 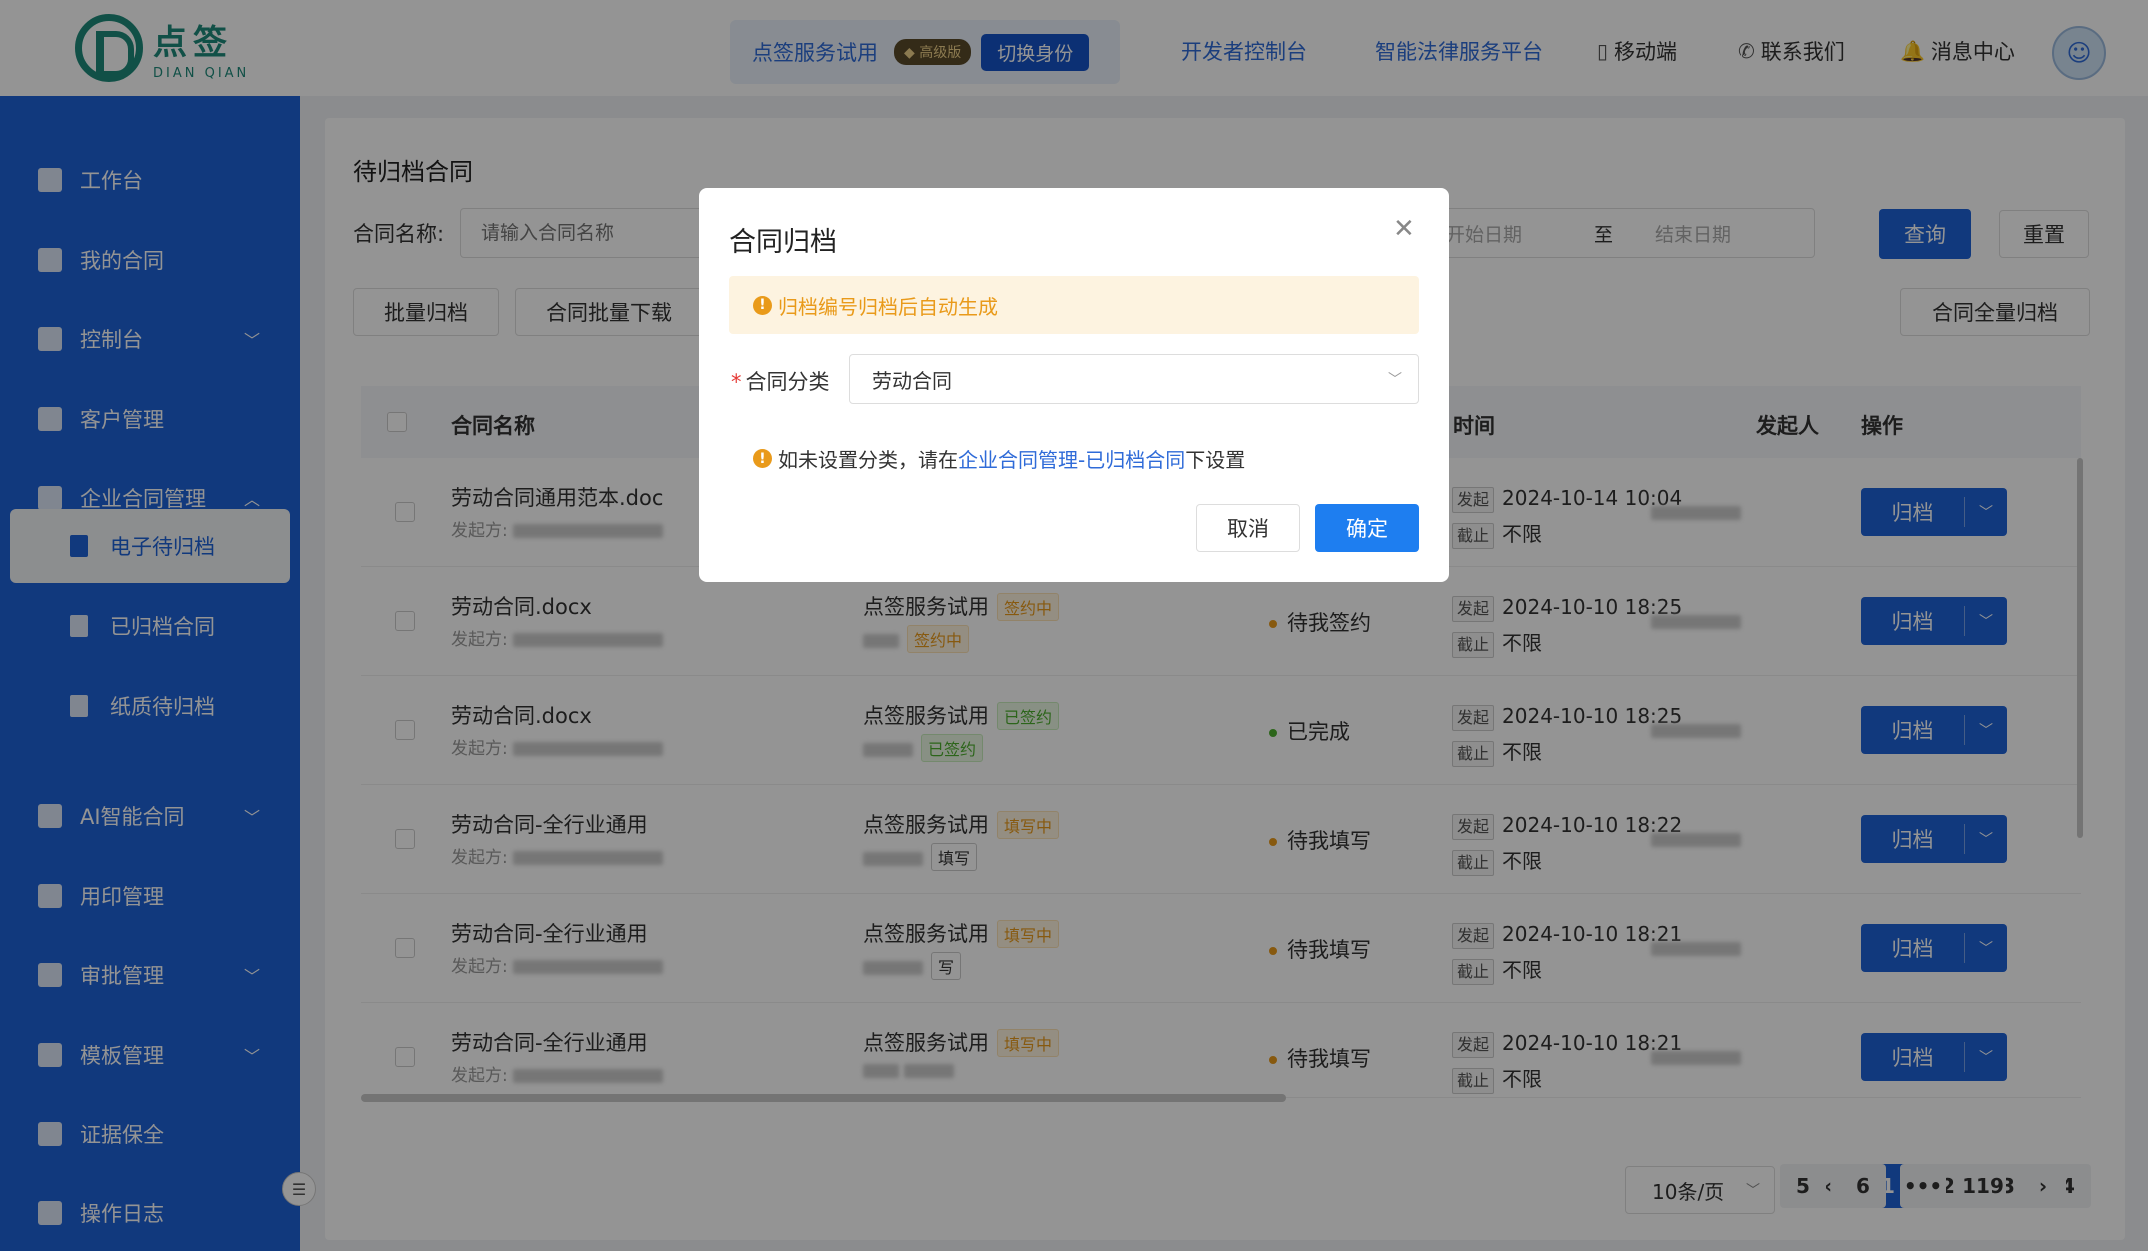 I want to click on category-label: * 合同分类, so click(x=780, y=382).